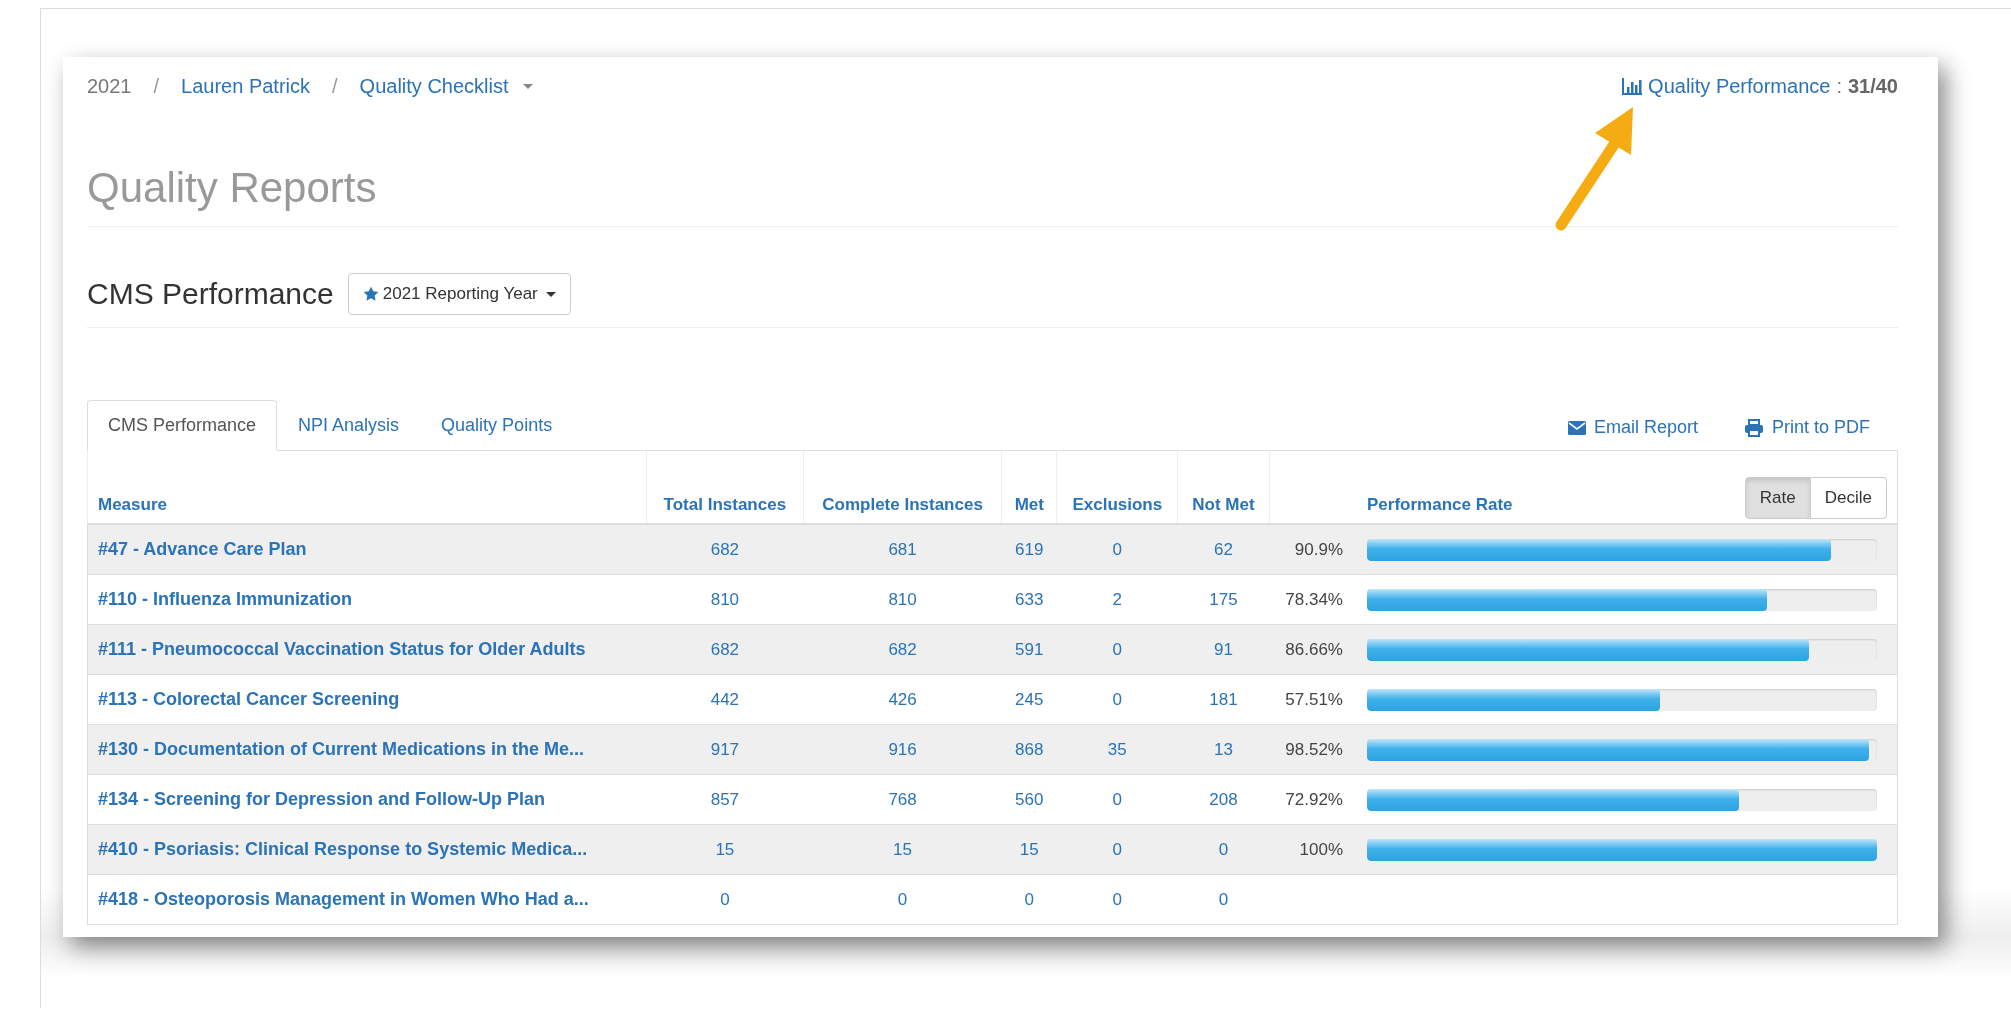 This screenshot has width=2011, height=1009. I want to click on column-header: Met, so click(1029, 504).